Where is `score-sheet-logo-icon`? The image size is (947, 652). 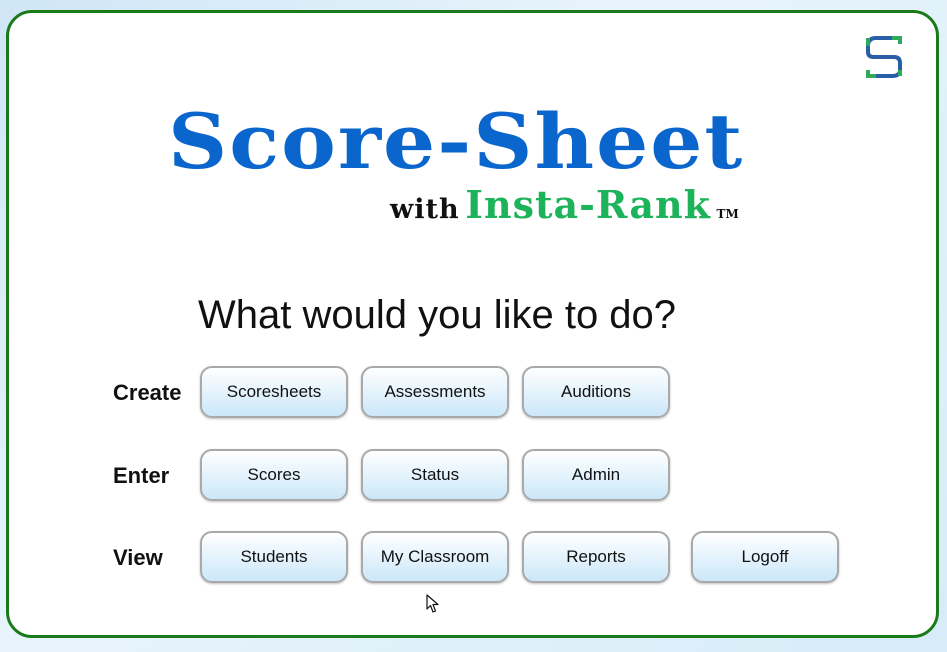
score-sheet-logo-icon is located at coordinates (884, 57).